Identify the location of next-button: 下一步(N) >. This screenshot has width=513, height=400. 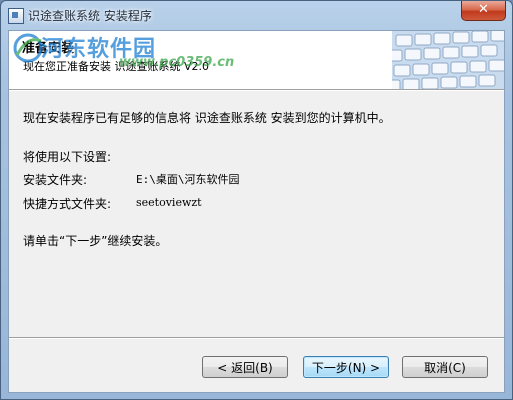
(346, 367).